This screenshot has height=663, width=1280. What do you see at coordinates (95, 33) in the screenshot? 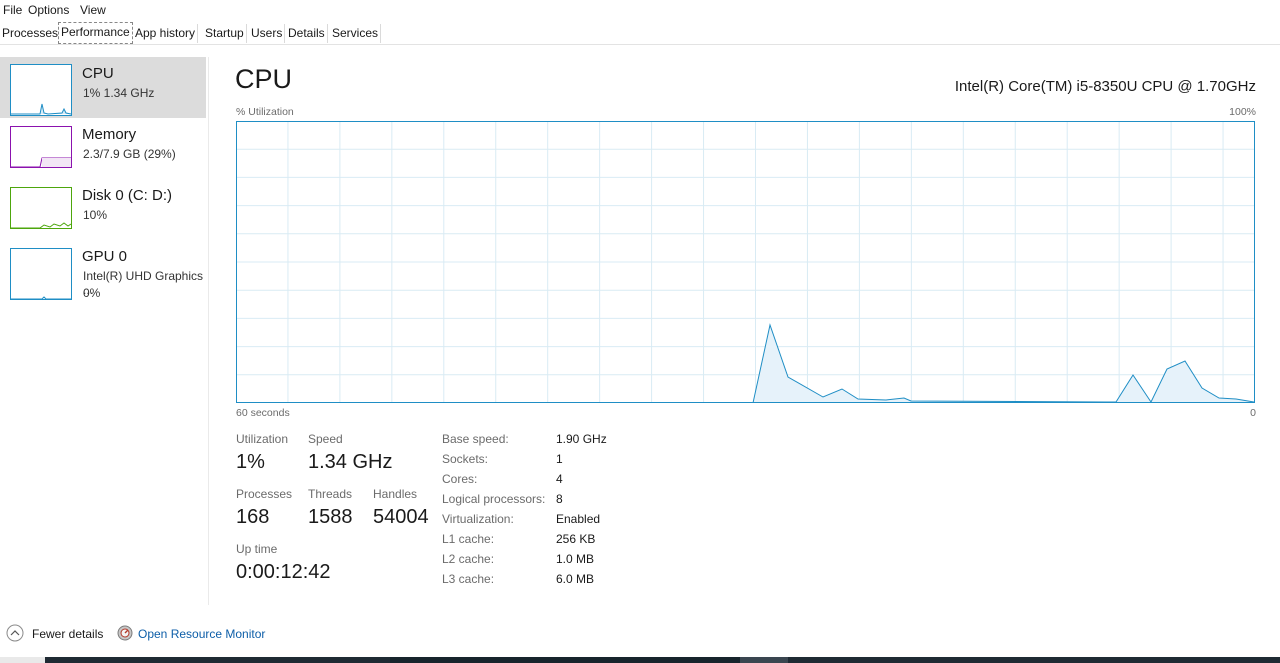
I see `tab-performance: Performance` at bounding box center [95, 33].